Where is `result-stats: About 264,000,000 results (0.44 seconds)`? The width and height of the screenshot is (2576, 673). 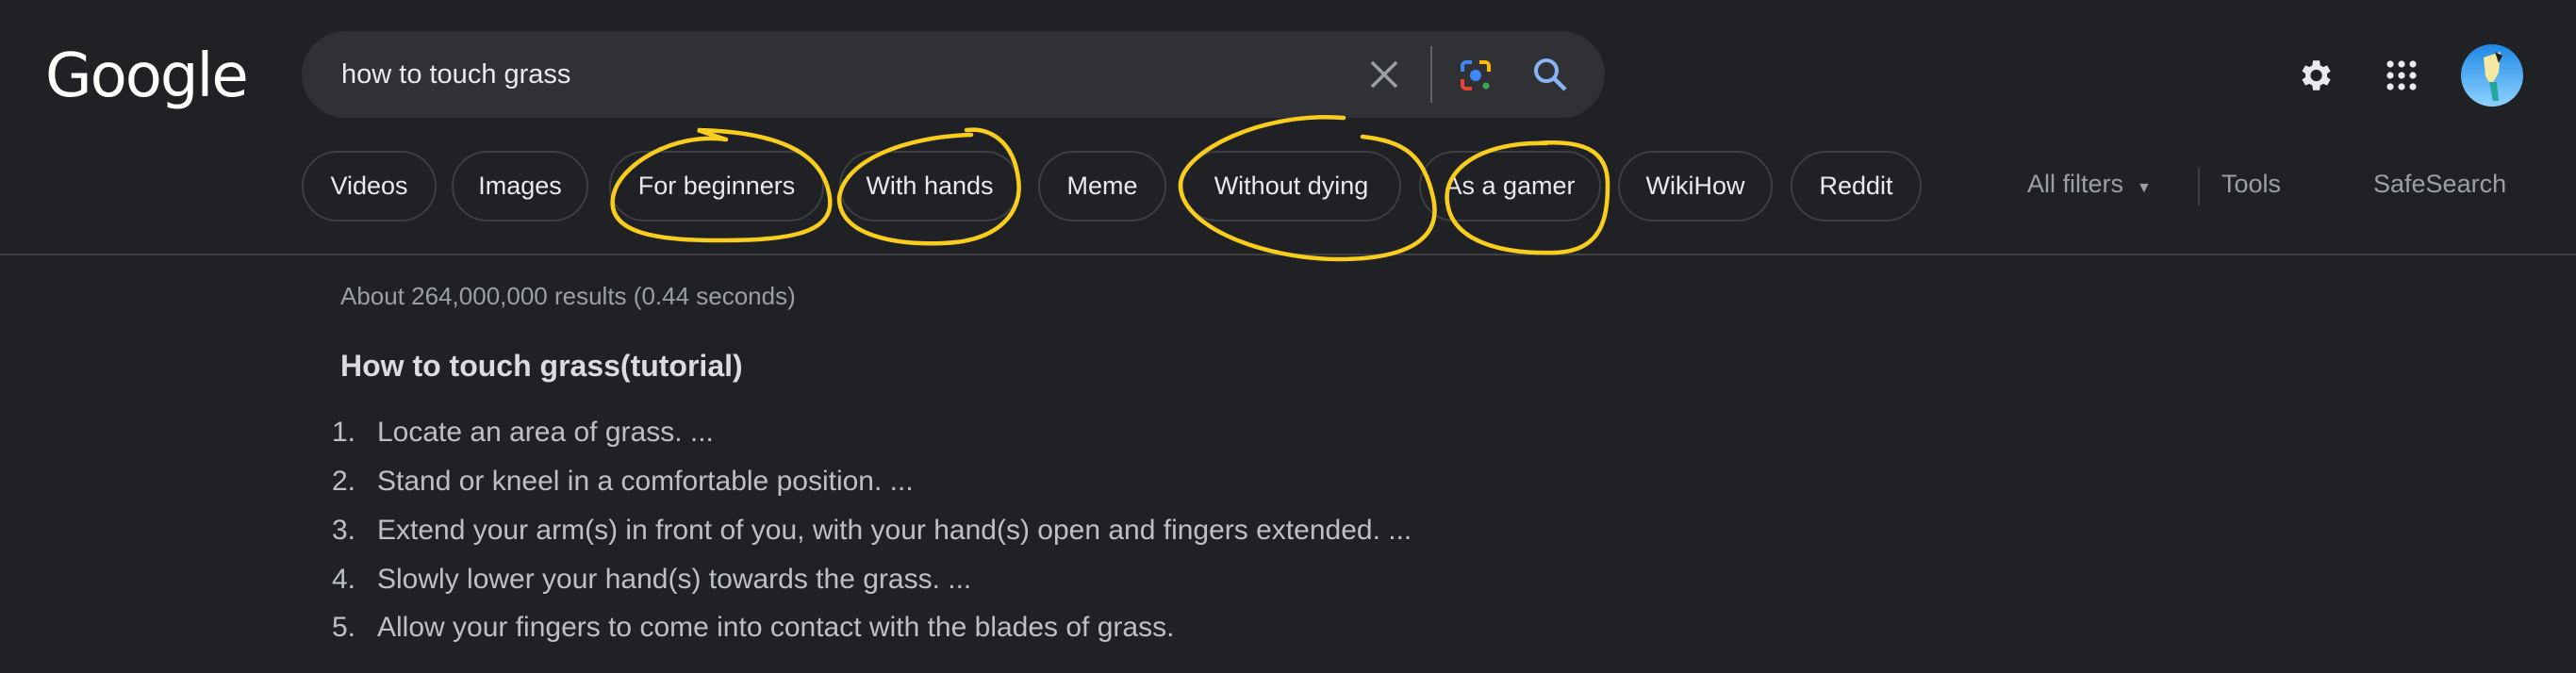 result-stats: About 264,000,000 results (0.44 seconds) is located at coordinates (568, 296).